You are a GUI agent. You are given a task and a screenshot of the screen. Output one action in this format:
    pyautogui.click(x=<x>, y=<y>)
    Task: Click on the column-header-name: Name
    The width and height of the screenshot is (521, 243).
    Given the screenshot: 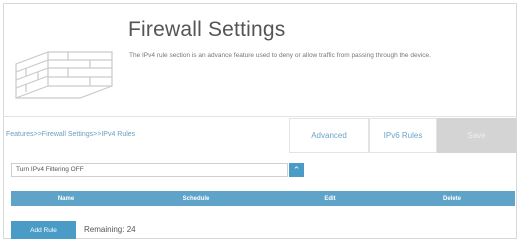 What is the action you would take?
    pyautogui.click(x=66, y=198)
    